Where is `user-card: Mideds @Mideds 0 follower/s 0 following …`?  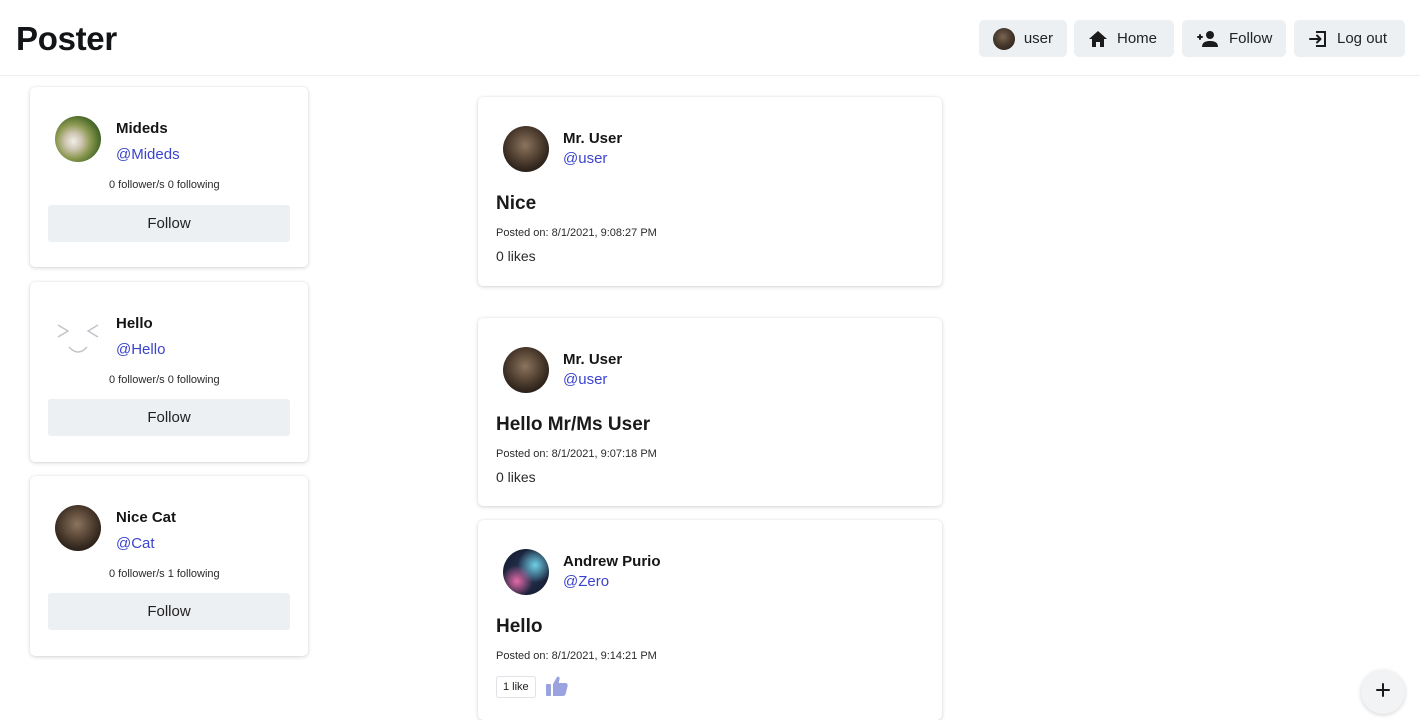
user-card: Mideds @Mideds 0 follower/s 0 following … is located at coordinates (169, 177).